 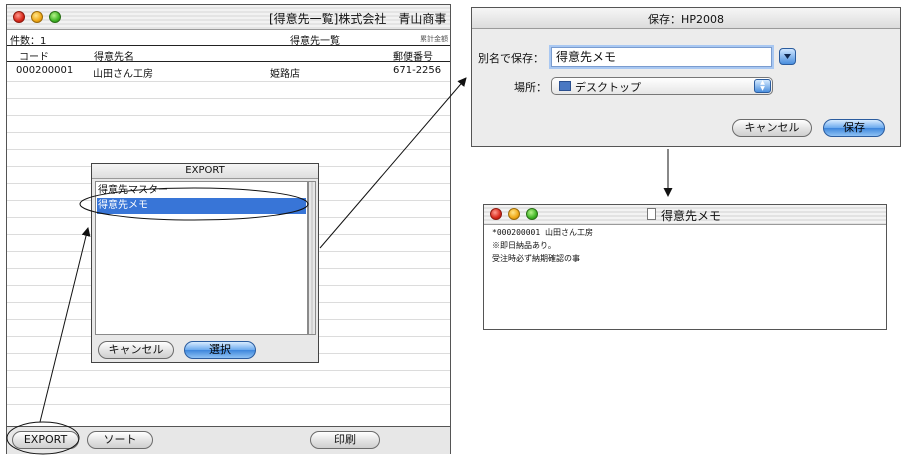 What do you see at coordinates (136, 350) in the screenshot?
I see `cancel-button: キャンセル` at bounding box center [136, 350].